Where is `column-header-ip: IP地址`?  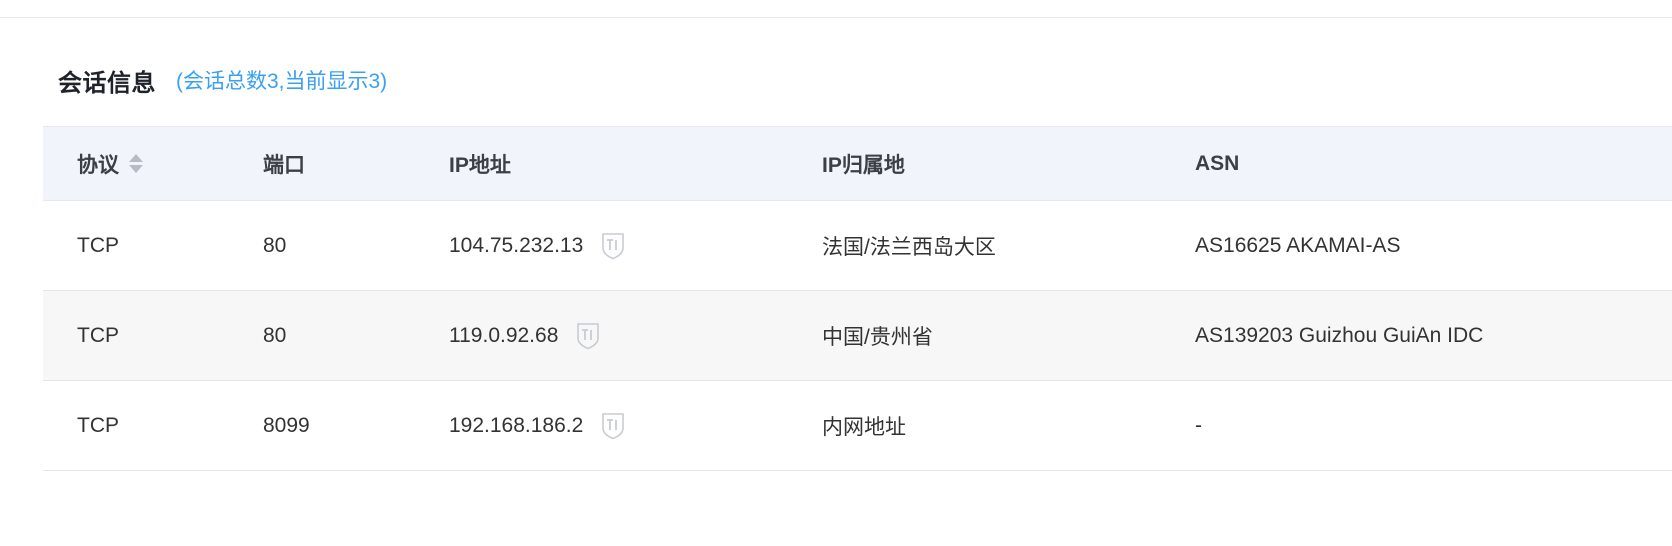 column-header-ip: IP地址 is located at coordinates (480, 165).